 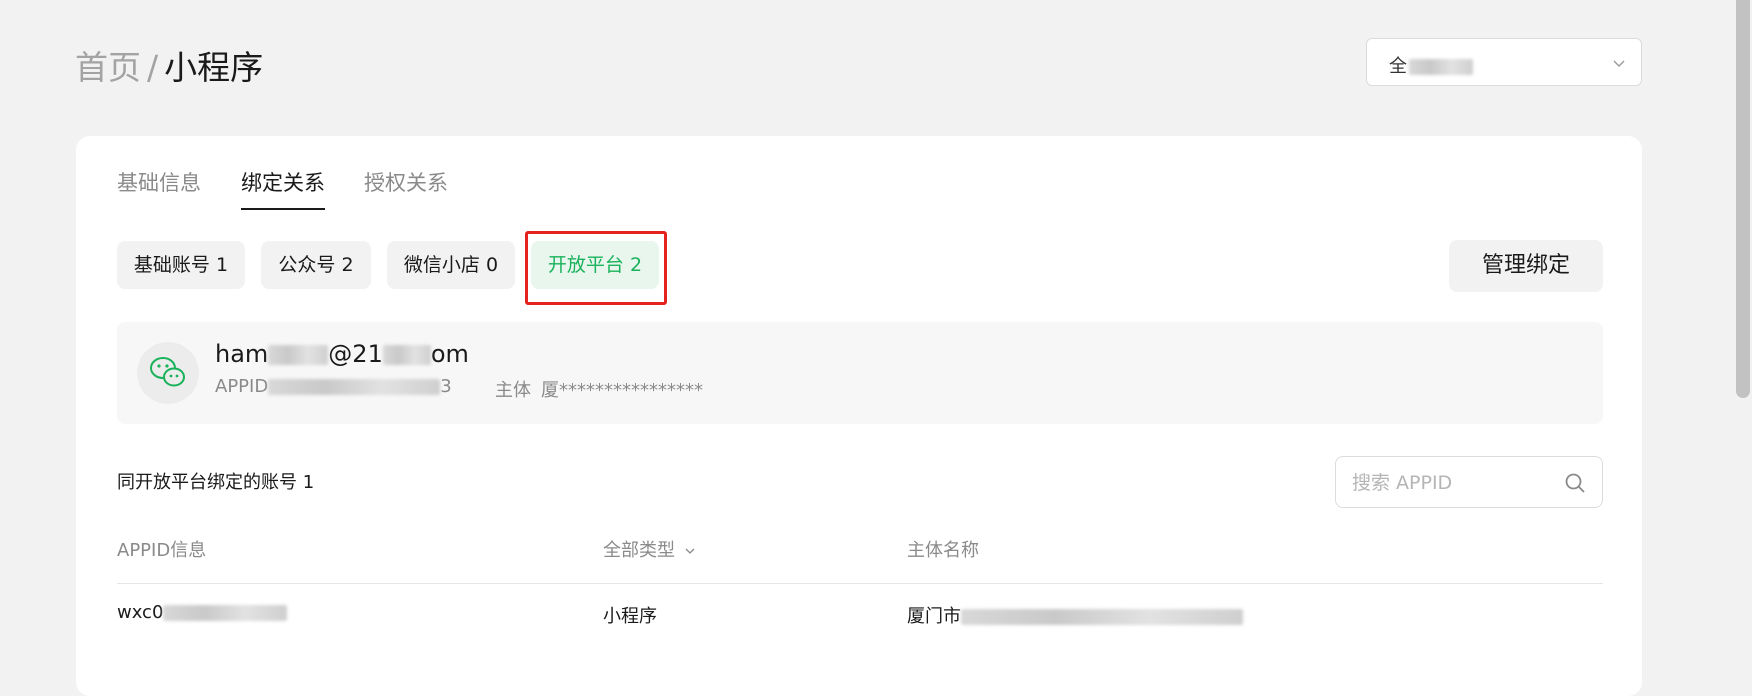 I want to click on row-appid: wxc0, so click(x=202, y=612).